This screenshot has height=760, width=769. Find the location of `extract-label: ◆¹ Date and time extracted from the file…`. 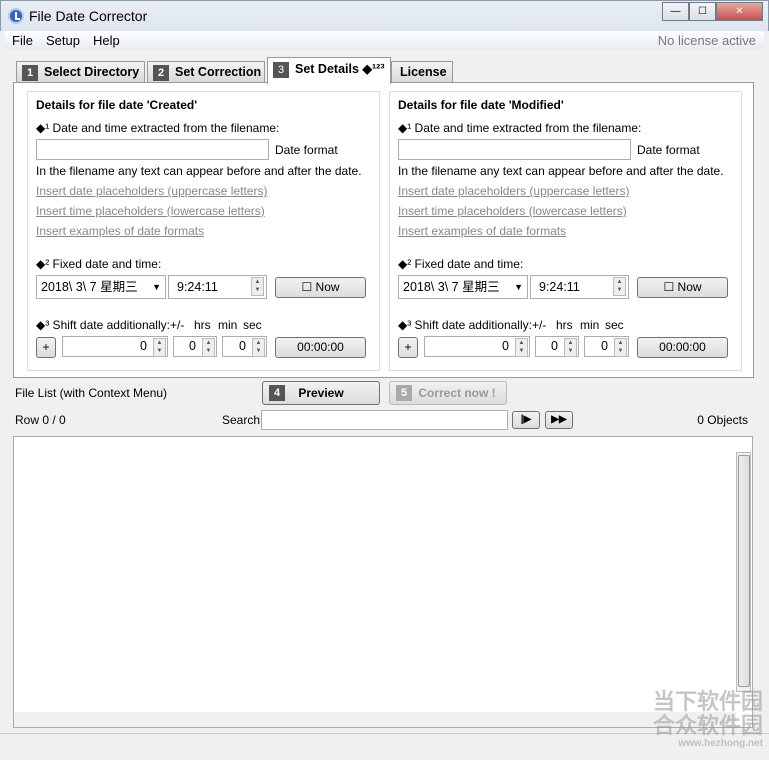

extract-label: ◆¹ Date and time extracted from the file… is located at coordinates (158, 128).